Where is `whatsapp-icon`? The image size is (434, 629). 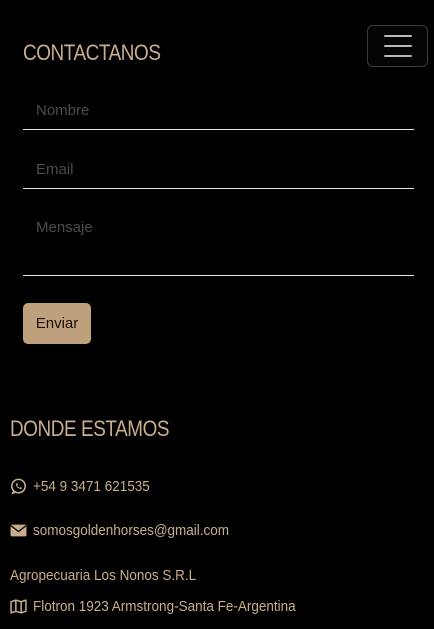 whatsapp-icon is located at coordinates (18, 486).